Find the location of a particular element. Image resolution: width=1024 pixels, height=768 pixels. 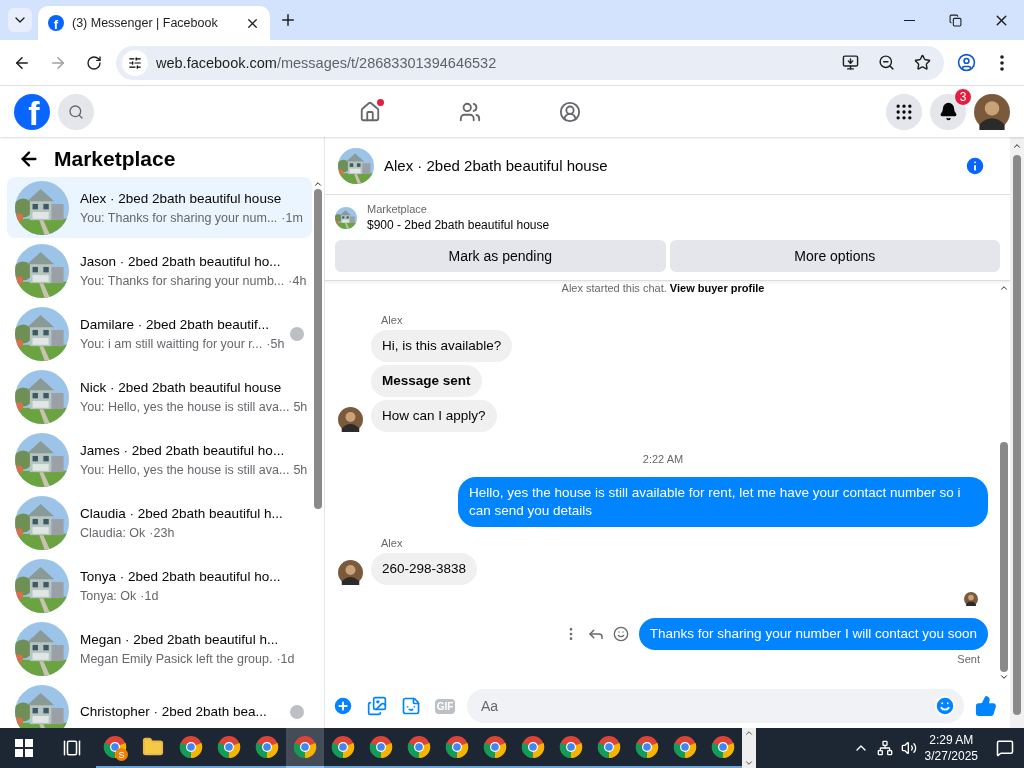

message-time: ·23h is located at coordinates (162, 533).